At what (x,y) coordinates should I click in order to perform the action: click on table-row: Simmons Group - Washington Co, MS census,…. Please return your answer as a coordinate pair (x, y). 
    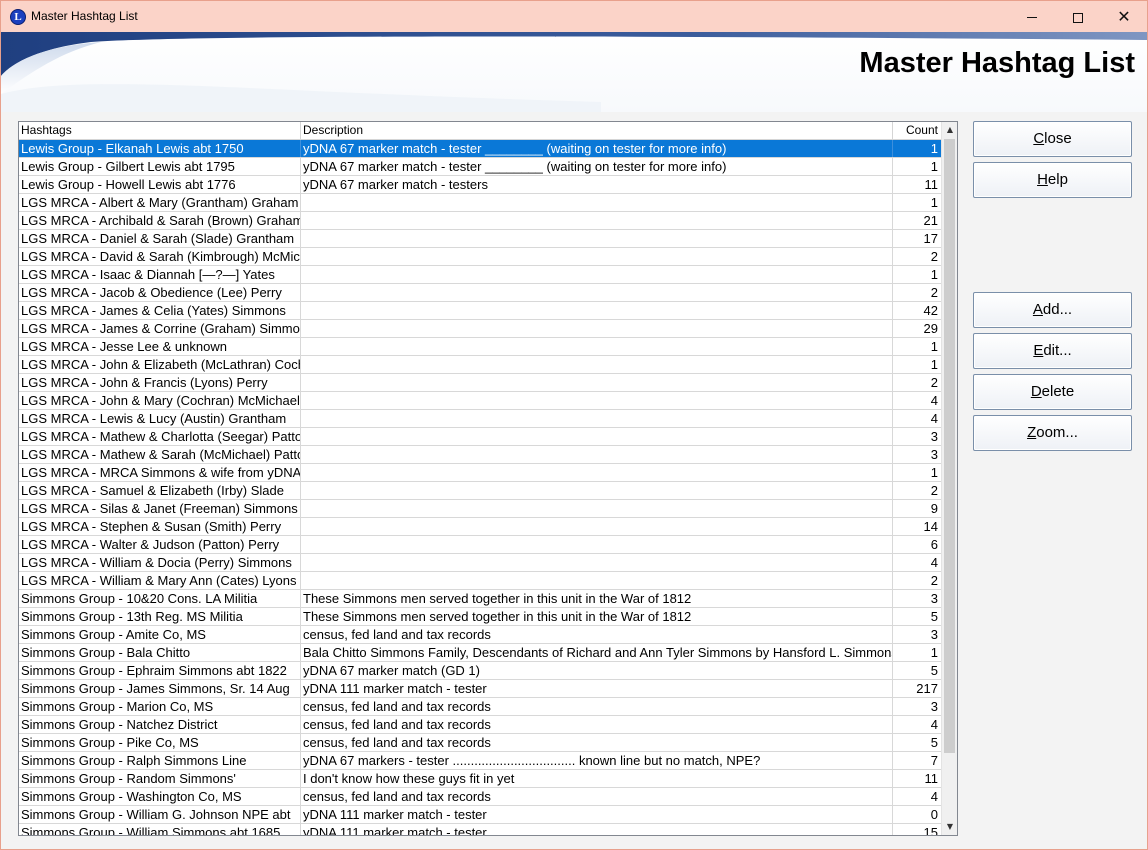
    Looking at the image, I should click on (480, 797).